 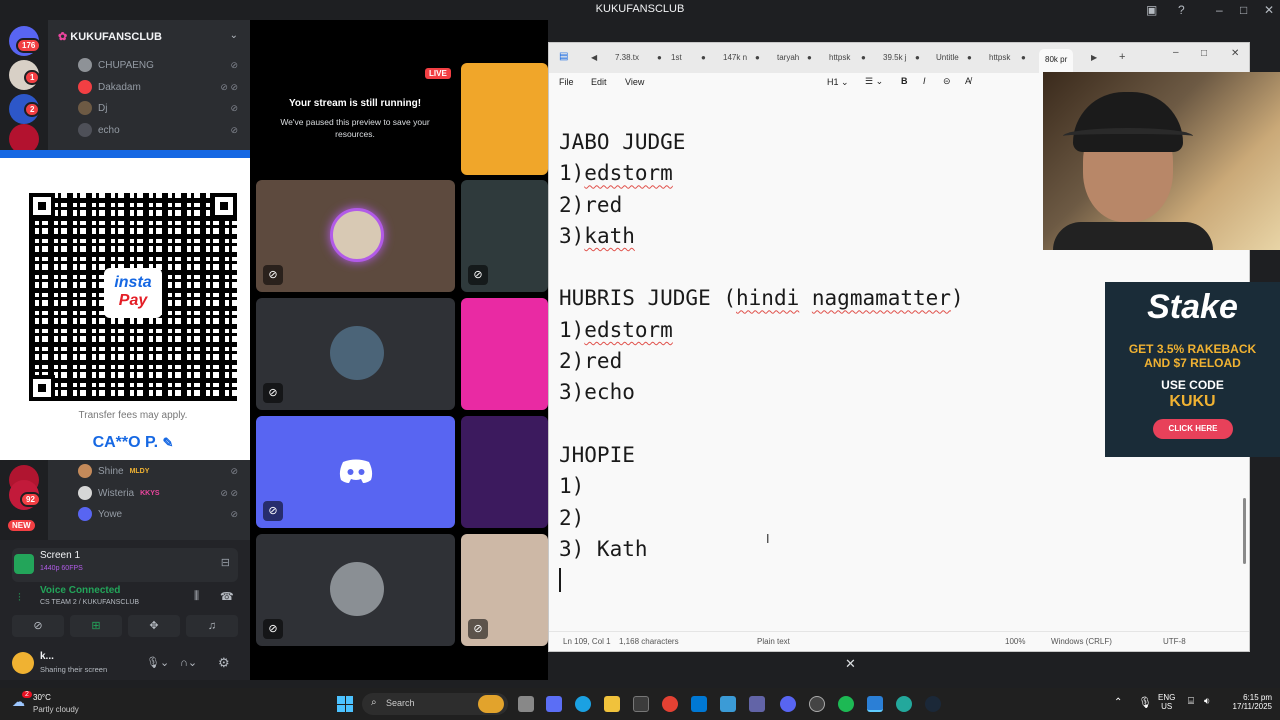 What do you see at coordinates (933, 704) in the screenshot?
I see `steam-icon` at bounding box center [933, 704].